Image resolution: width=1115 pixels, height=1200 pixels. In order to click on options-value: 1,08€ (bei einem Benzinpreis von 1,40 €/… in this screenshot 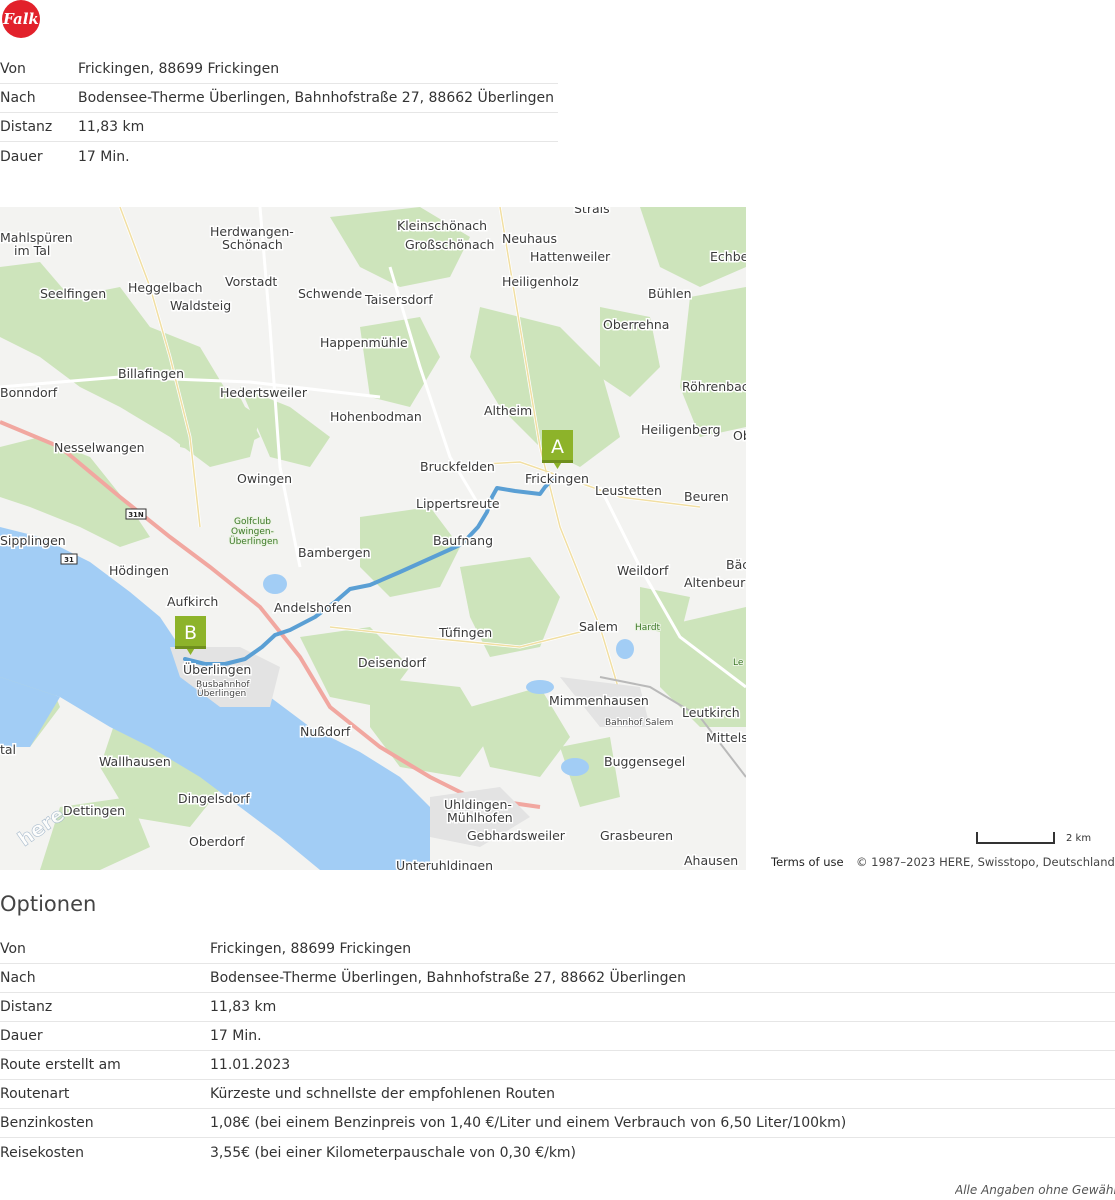, I will do `click(528, 1123)`.